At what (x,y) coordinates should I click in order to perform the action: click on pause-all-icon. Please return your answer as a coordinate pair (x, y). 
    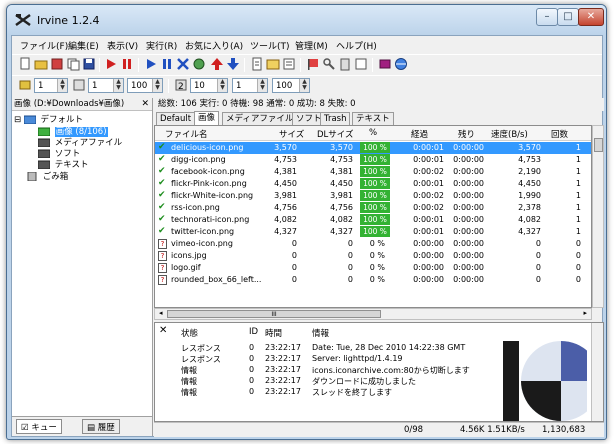
    Looking at the image, I should click on (167, 64).